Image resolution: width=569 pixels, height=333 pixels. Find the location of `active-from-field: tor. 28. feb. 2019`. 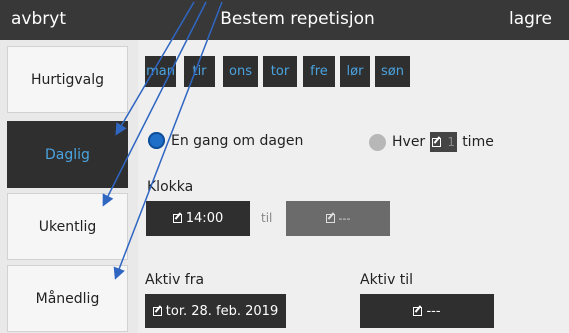

active-from-field: tor. 28. feb. 2019 is located at coordinates (215, 311).